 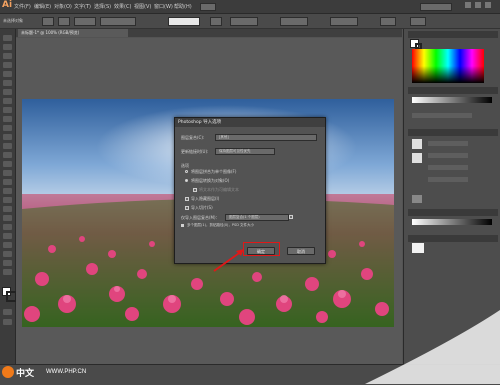 I want to click on toolbox, so click(x=8, y=196).